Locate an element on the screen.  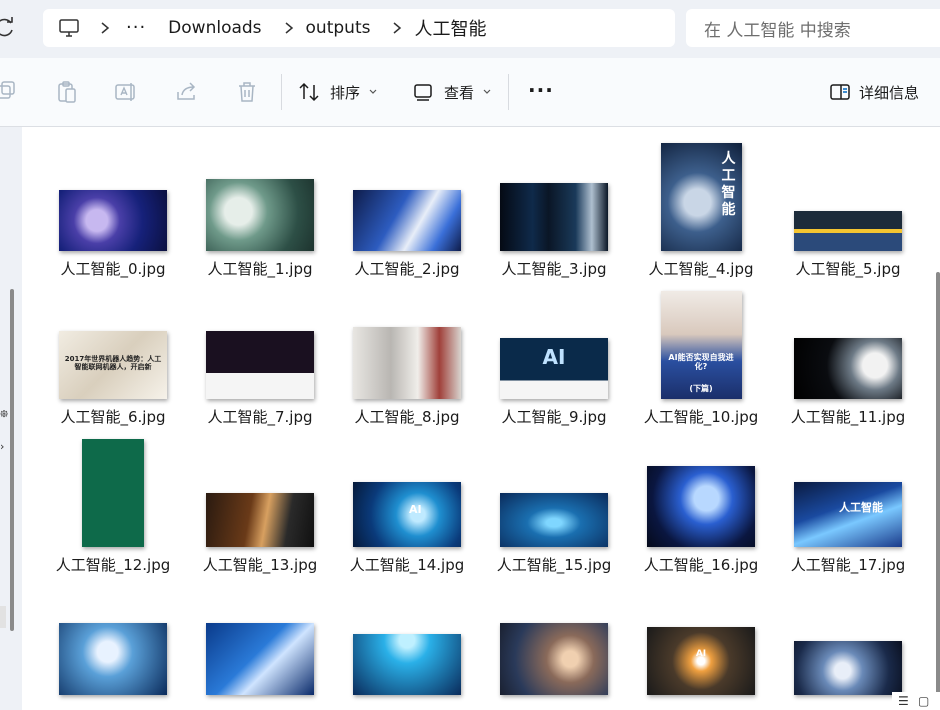
file-item: 人工智能_7.jpg is located at coordinates (260, 357).